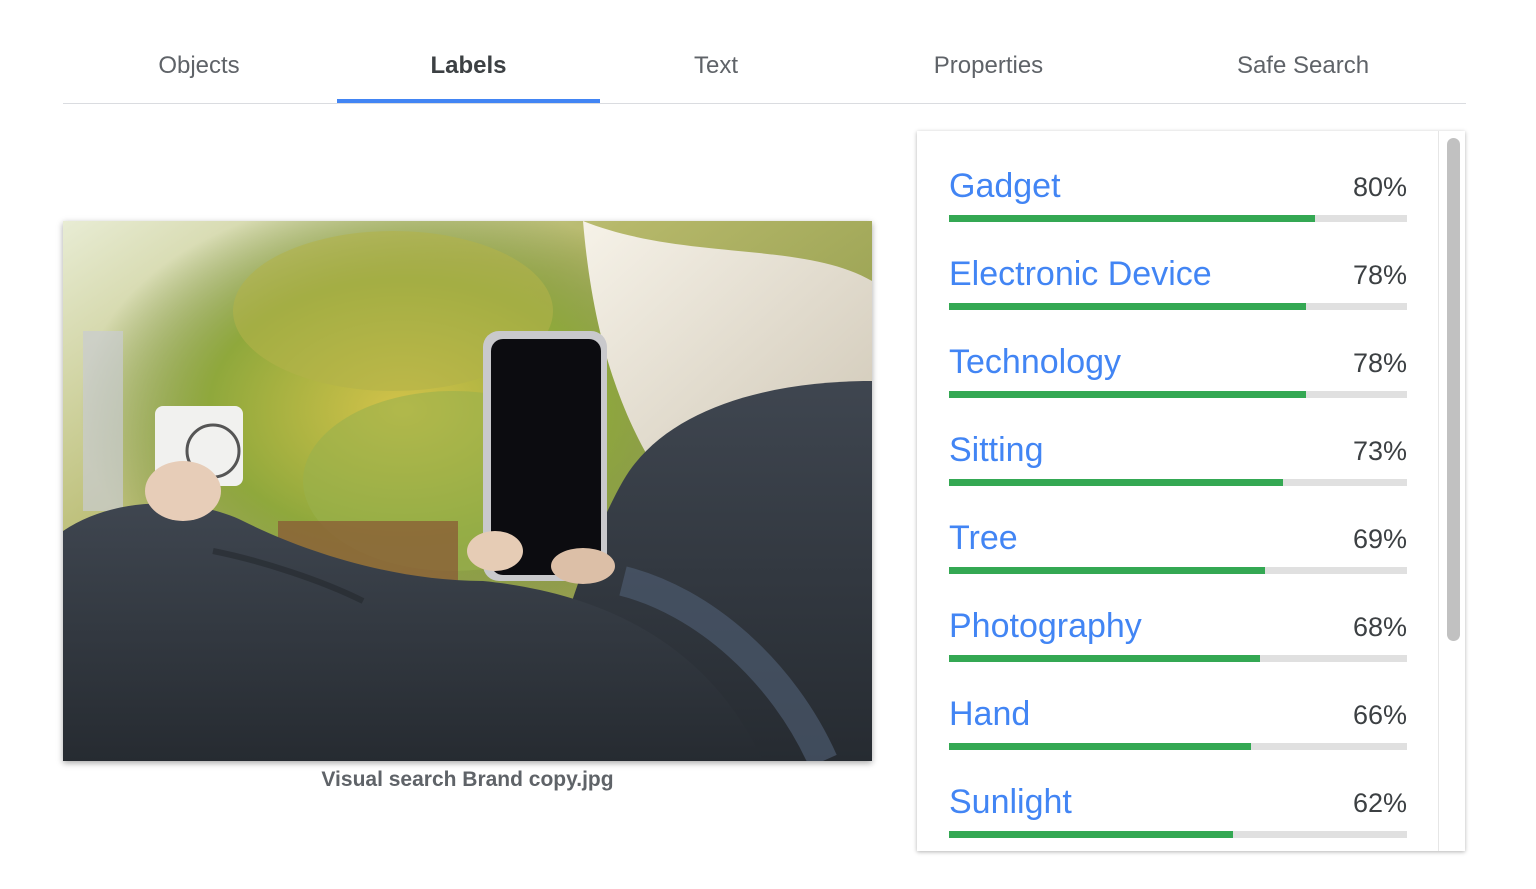 The height and width of the screenshot is (889, 1536). I want to click on tab-objects: Objects, so click(199, 66).